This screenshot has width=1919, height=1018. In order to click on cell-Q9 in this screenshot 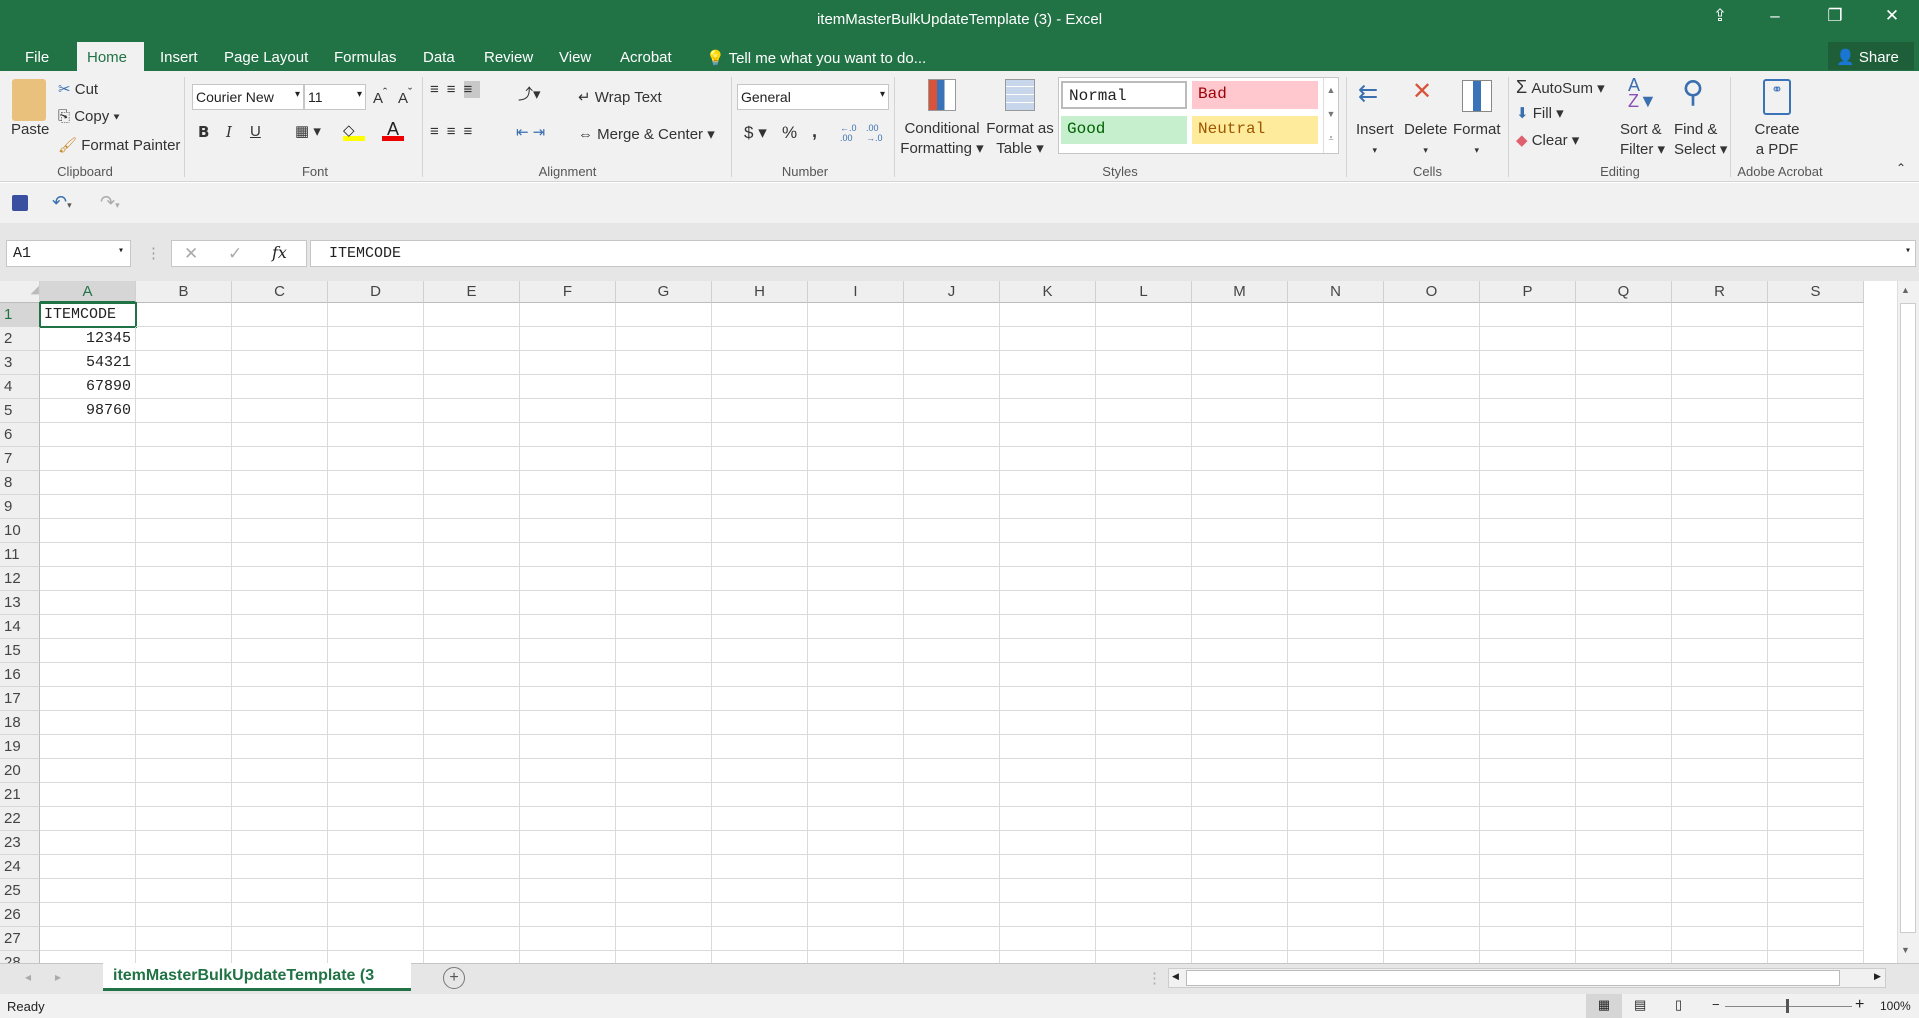, I will do `click(1624, 507)`.